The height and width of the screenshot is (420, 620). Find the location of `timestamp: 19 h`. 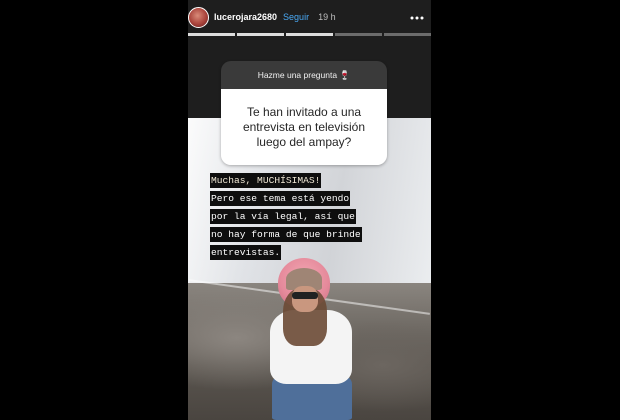

timestamp: 19 h is located at coordinates (327, 17).